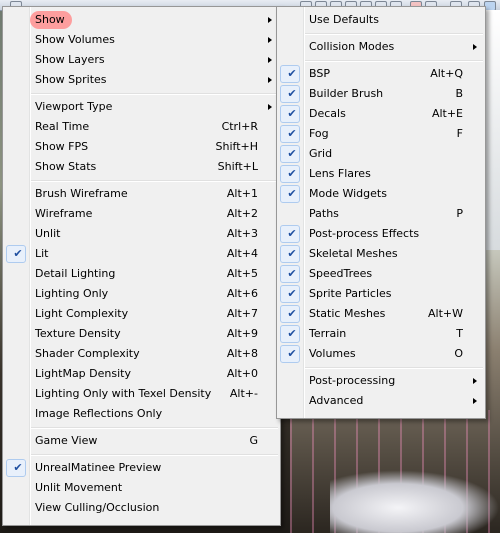 The image size is (500, 533). Describe the element at coordinates (319, 73) in the screenshot. I see `menu-item-label: BSP` at that location.